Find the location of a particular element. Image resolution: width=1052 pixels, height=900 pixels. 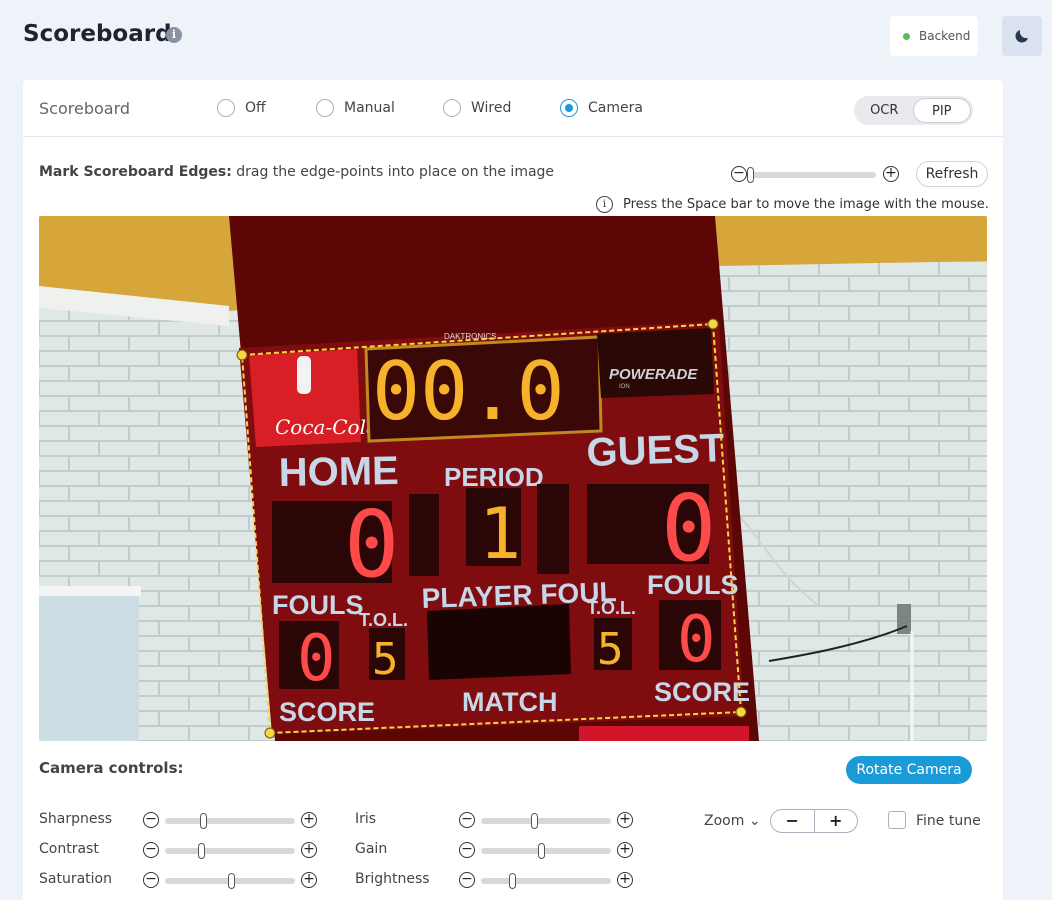

guest-fouls: 0 is located at coordinates (696, 640).